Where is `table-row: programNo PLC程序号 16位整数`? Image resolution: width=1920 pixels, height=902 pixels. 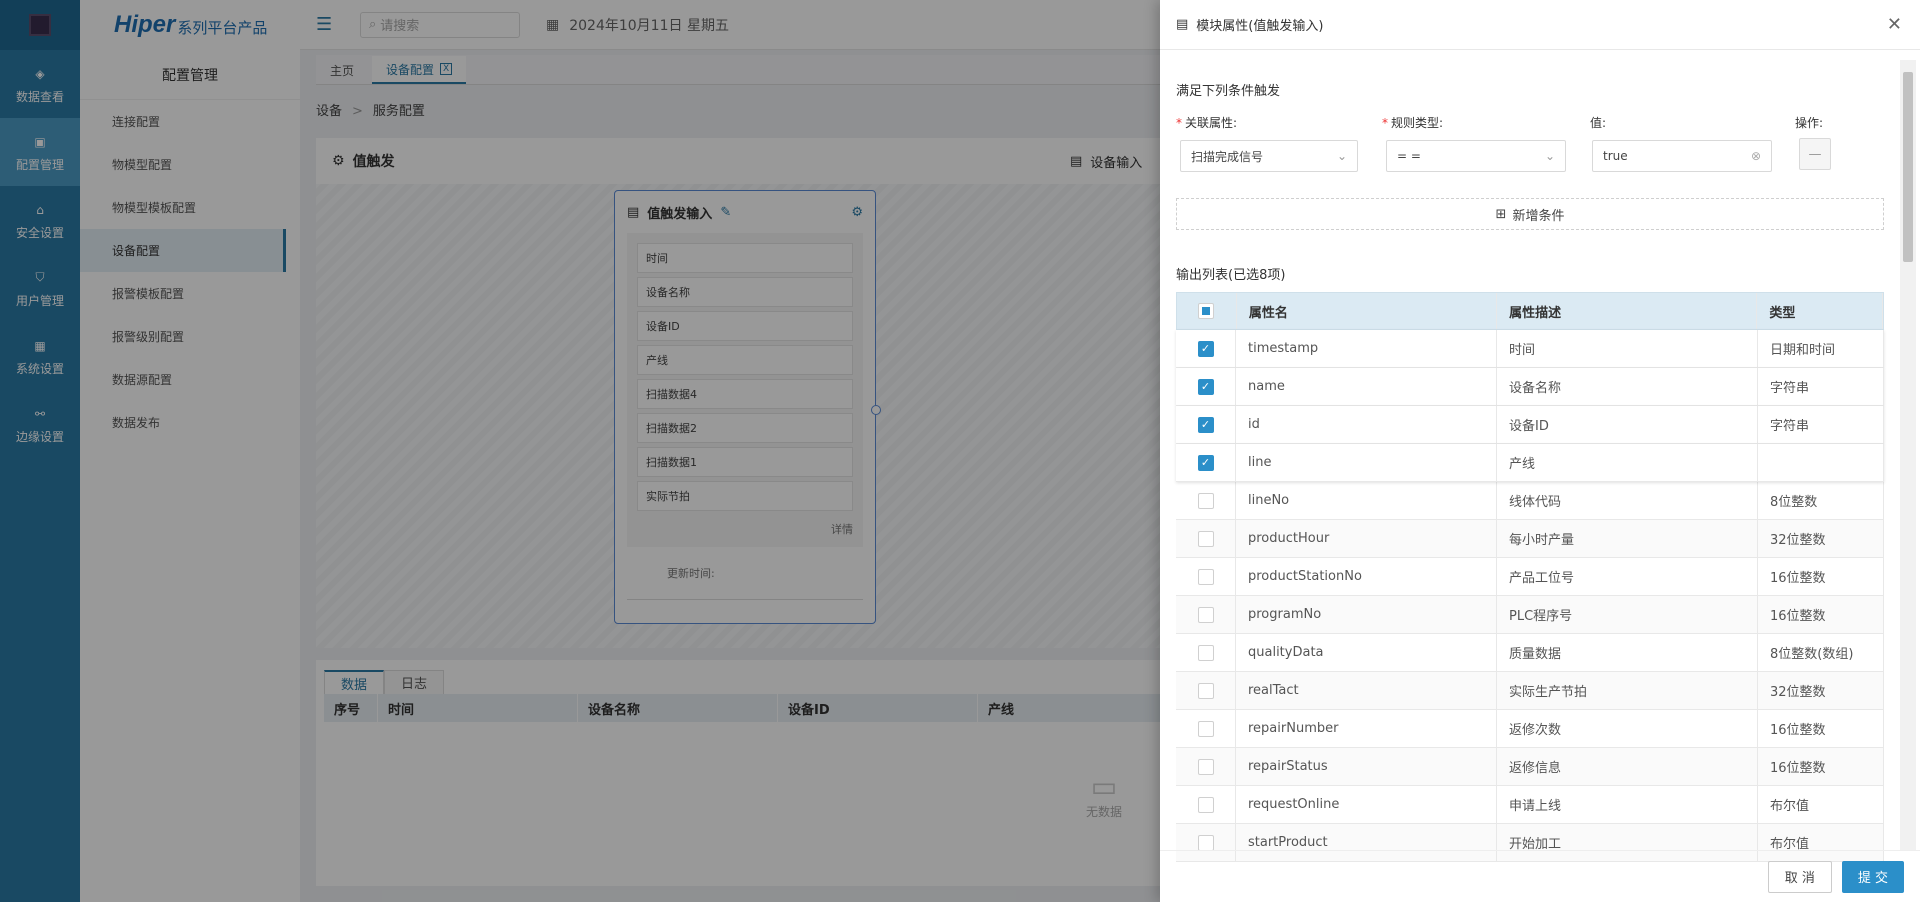 table-row: programNo PLC程序号 16位整数 is located at coordinates (1530, 615).